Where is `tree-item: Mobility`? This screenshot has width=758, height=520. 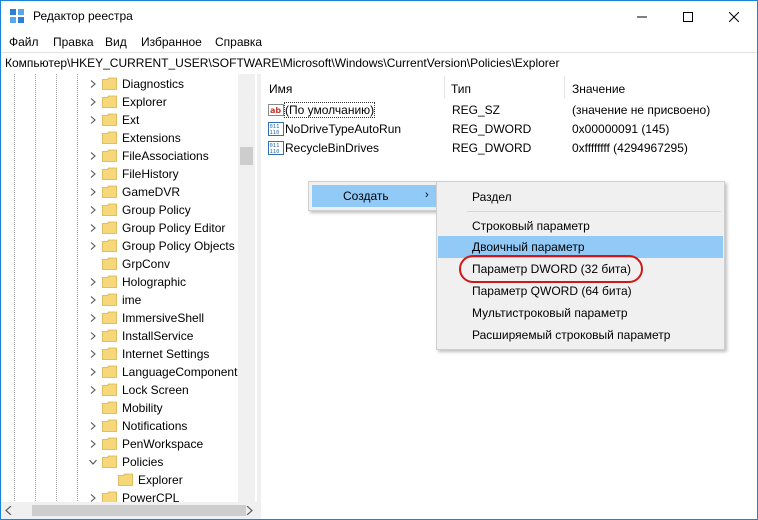 tree-item: Mobility is located at coordinates (119, 408).